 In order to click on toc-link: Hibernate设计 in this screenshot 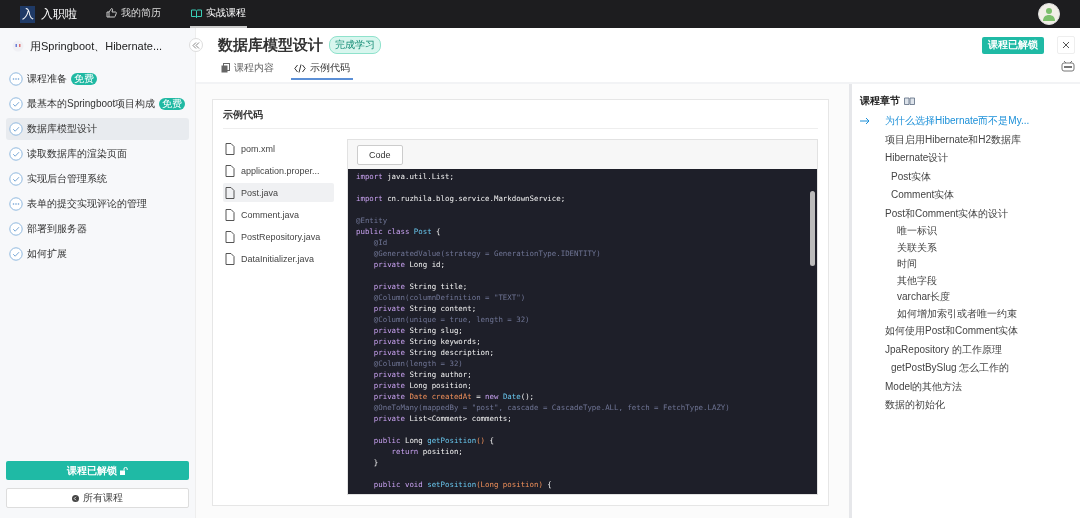, I will do `click(970, 158)`.